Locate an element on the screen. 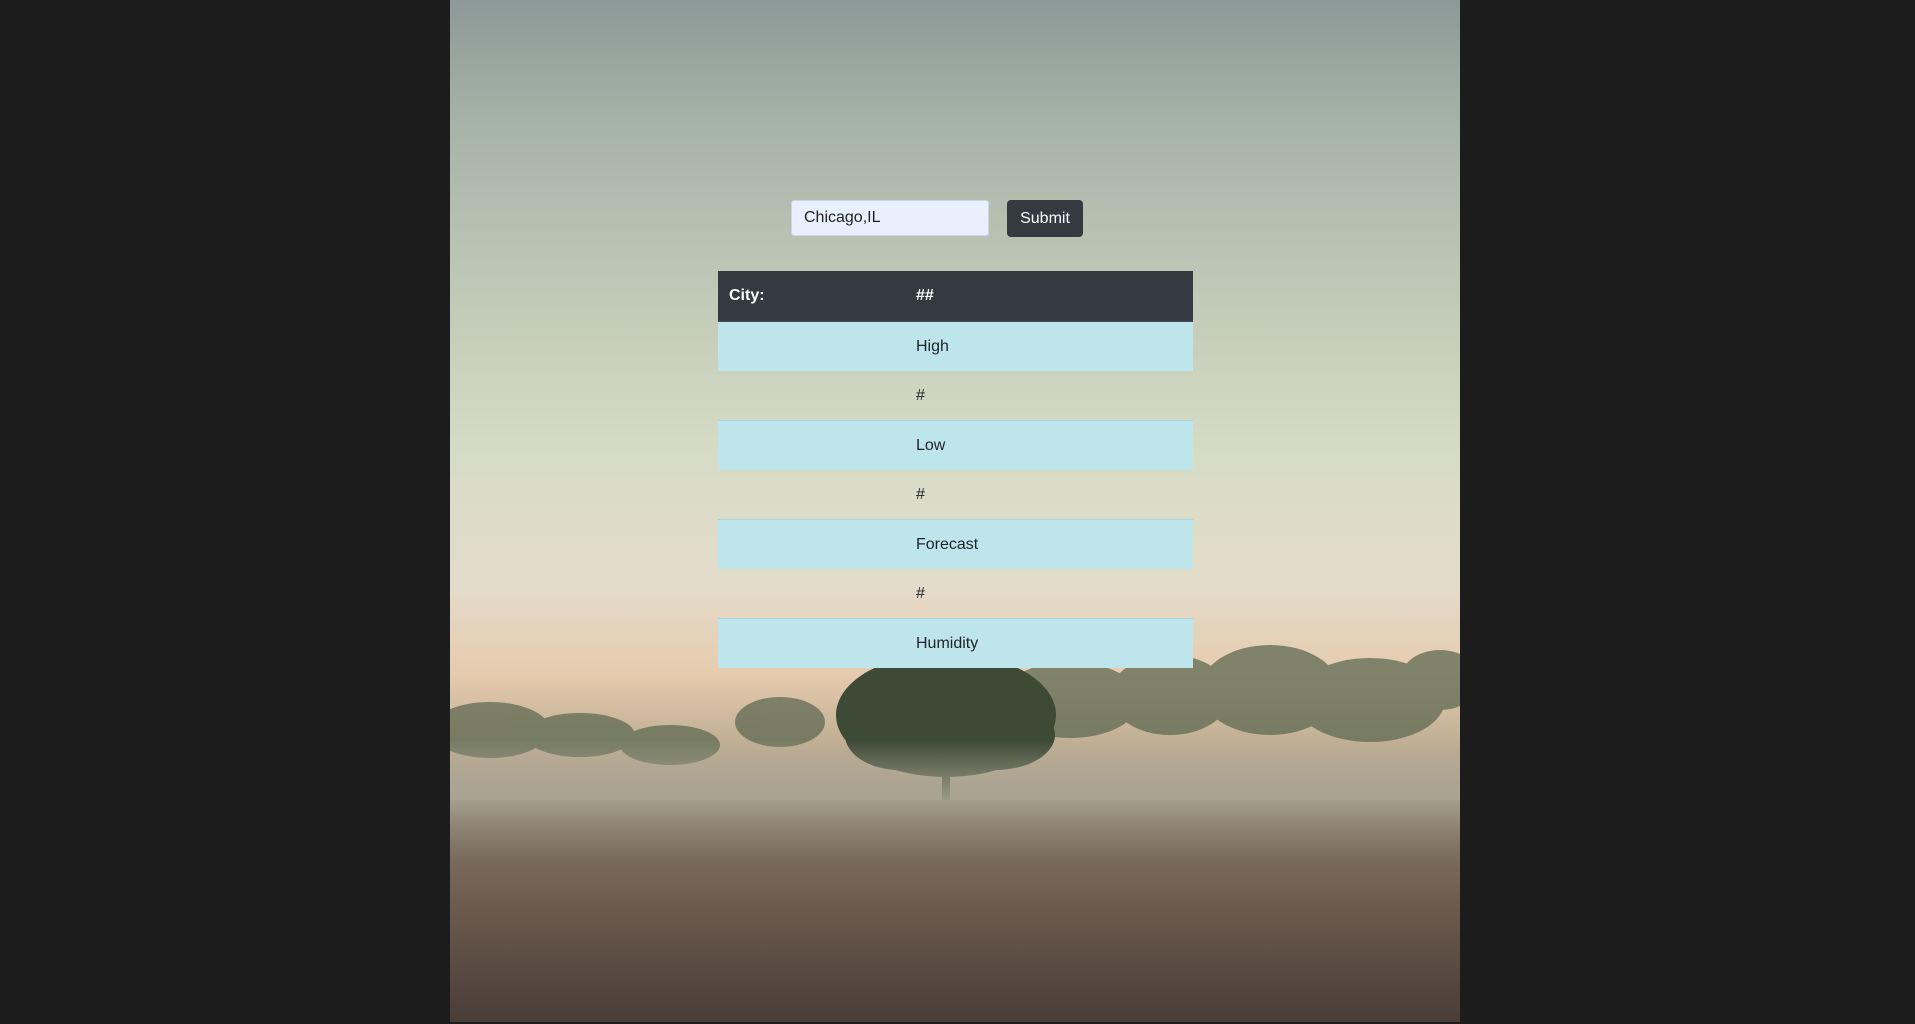  table-row: Forecast is located at coordinates (955, 544).